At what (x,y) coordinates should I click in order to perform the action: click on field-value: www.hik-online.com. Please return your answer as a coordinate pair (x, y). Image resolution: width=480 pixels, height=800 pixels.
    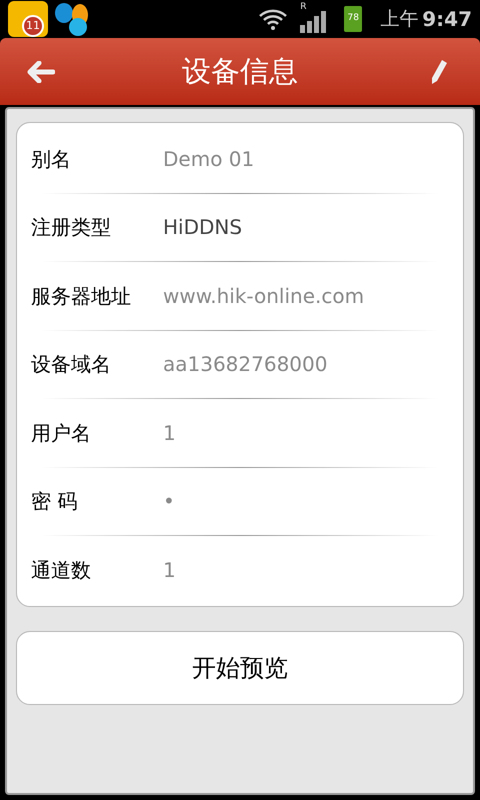
    Looking at the image, I should click on (263, 295).